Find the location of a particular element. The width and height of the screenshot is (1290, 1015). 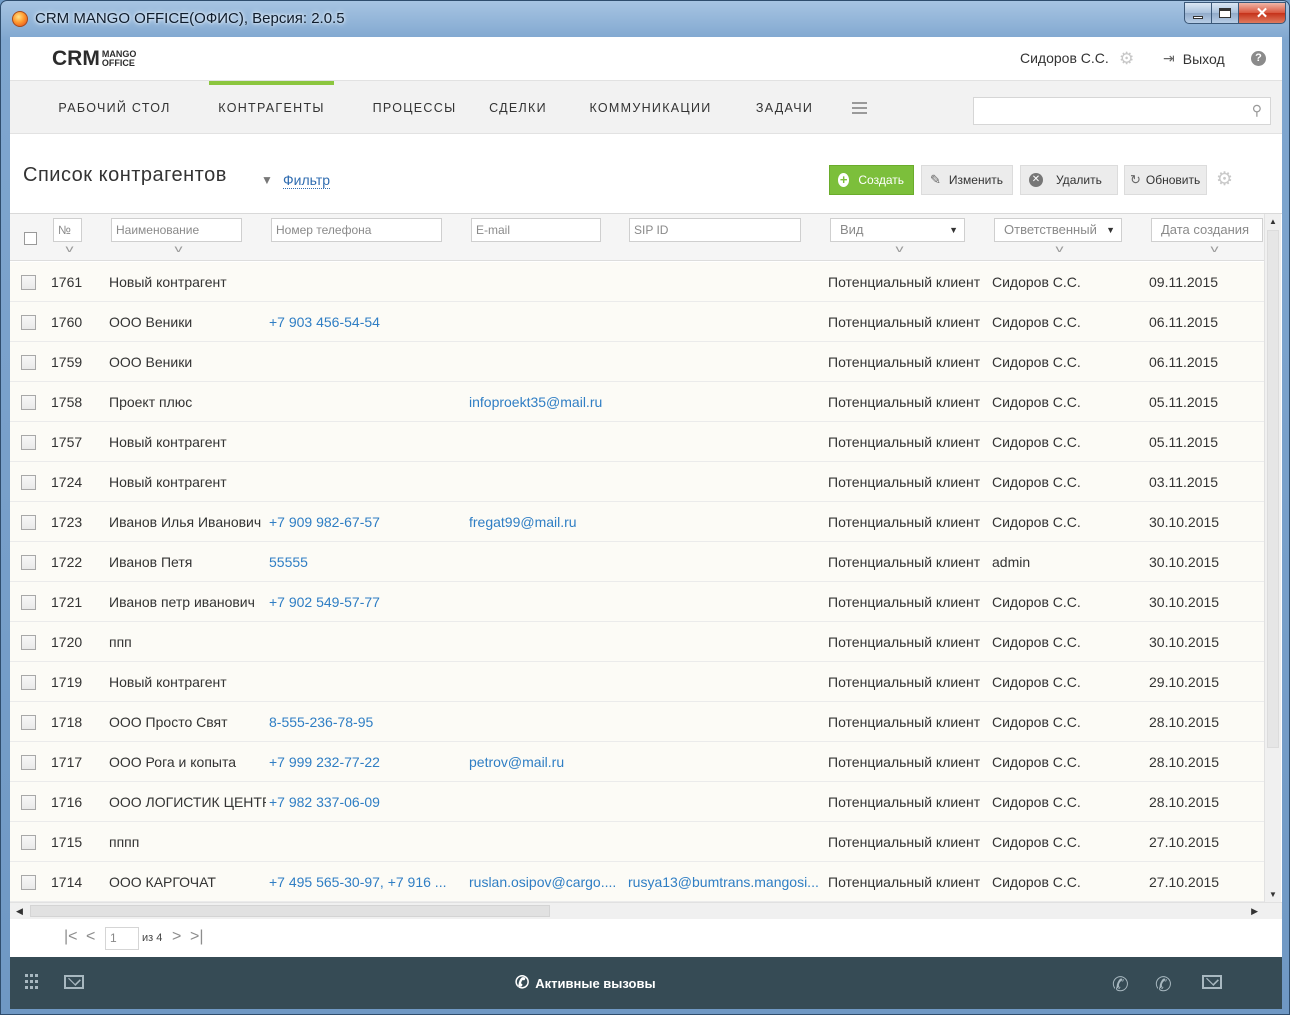

scroll-right-arrow-icon: ▶ is located at coordinates (1254, 911).